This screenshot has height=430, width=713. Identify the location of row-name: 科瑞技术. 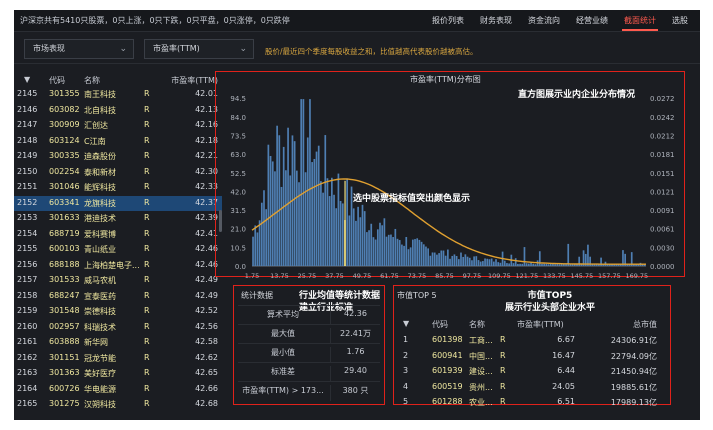
(100, 327).